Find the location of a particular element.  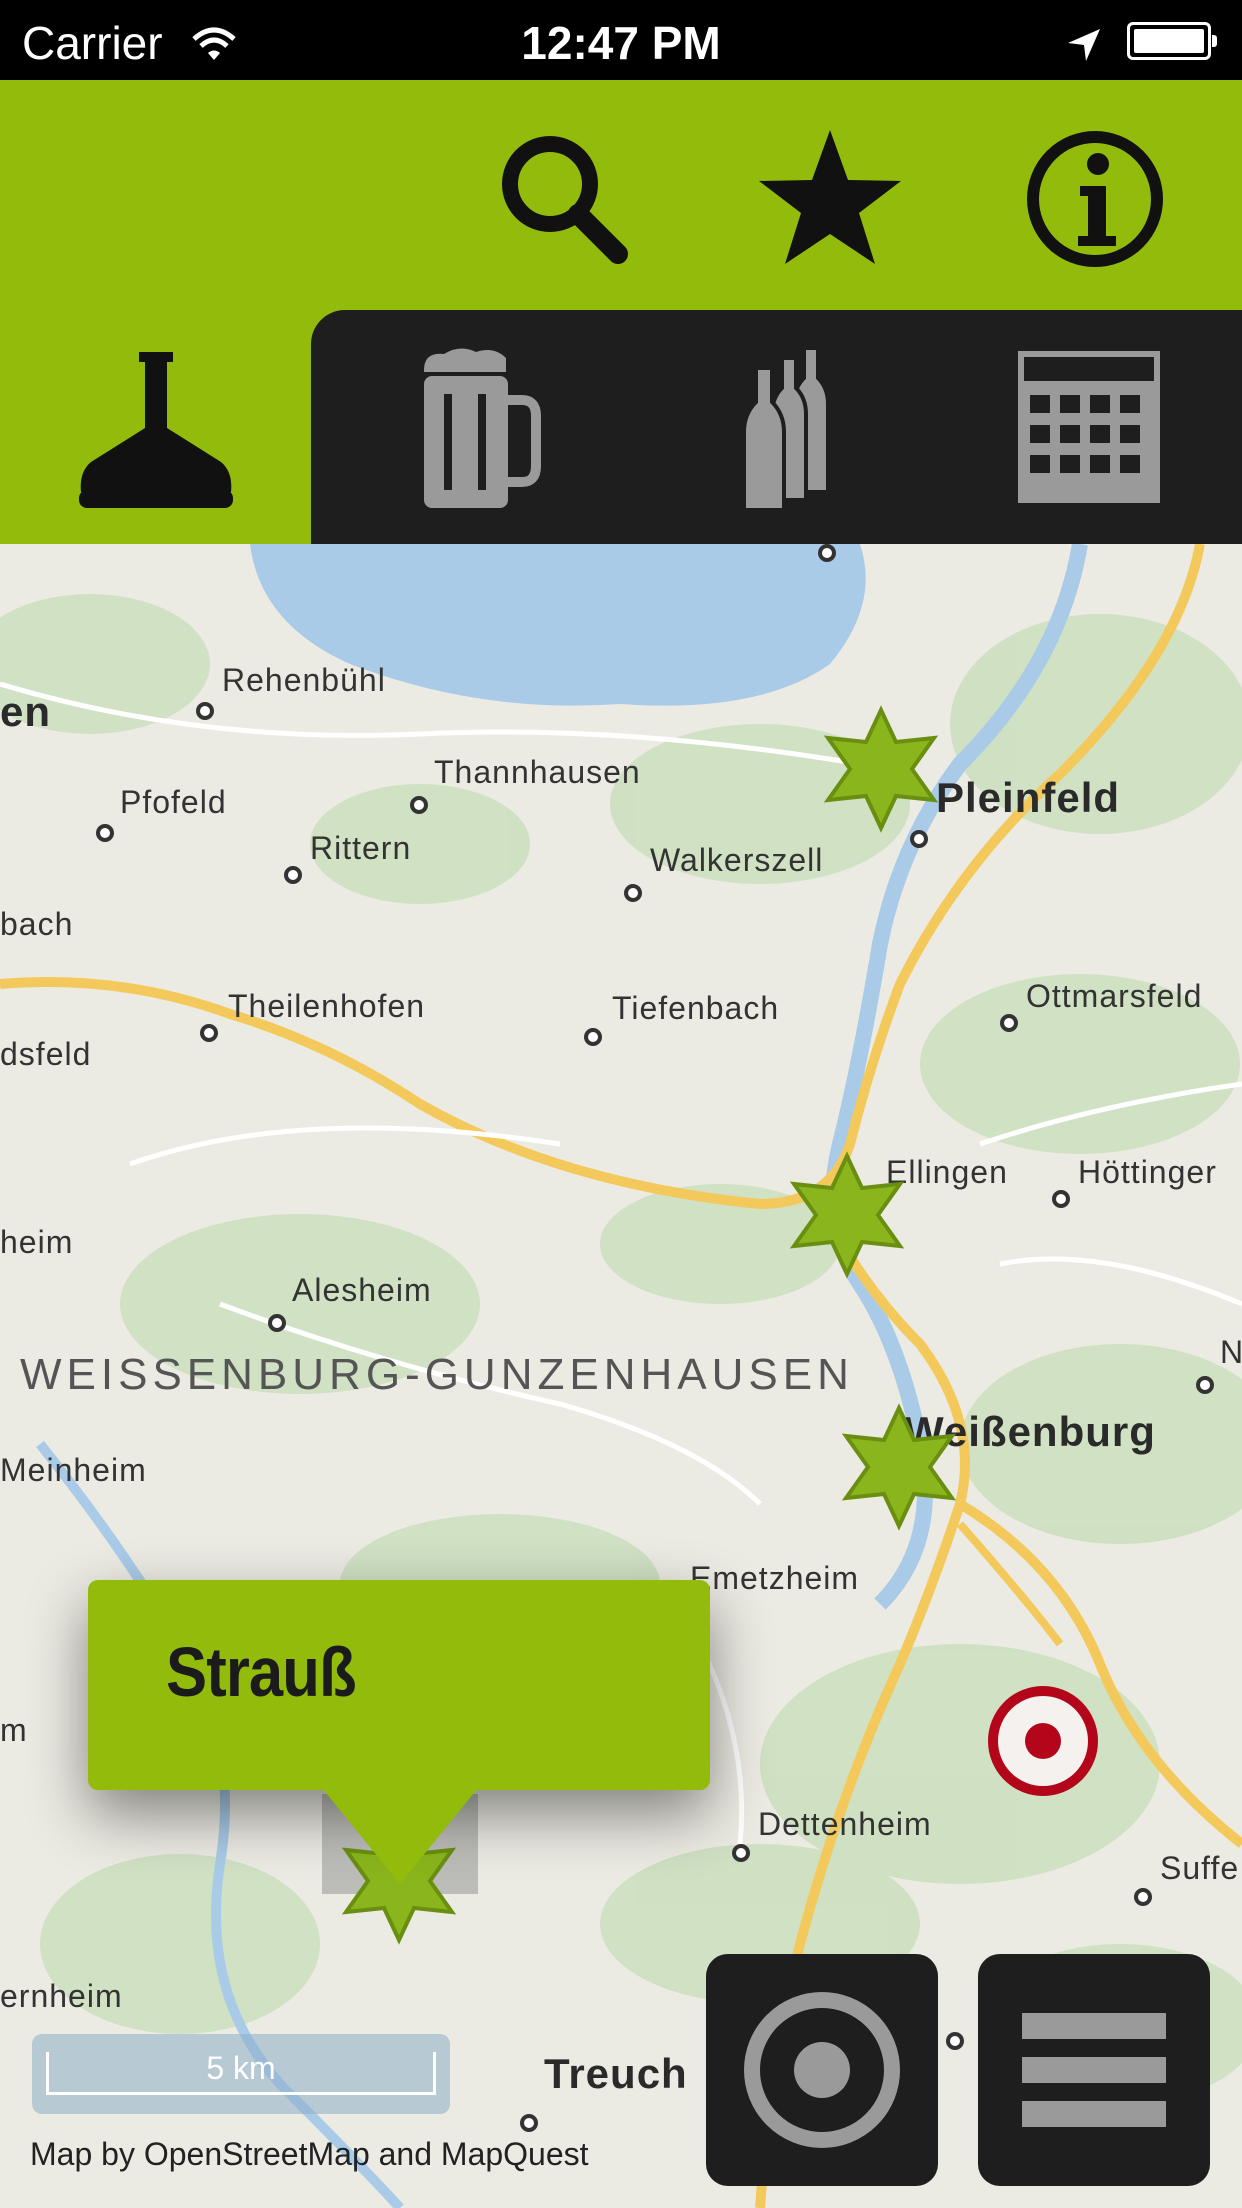

location-arrow-icon is located at coordinates (1084, 47).